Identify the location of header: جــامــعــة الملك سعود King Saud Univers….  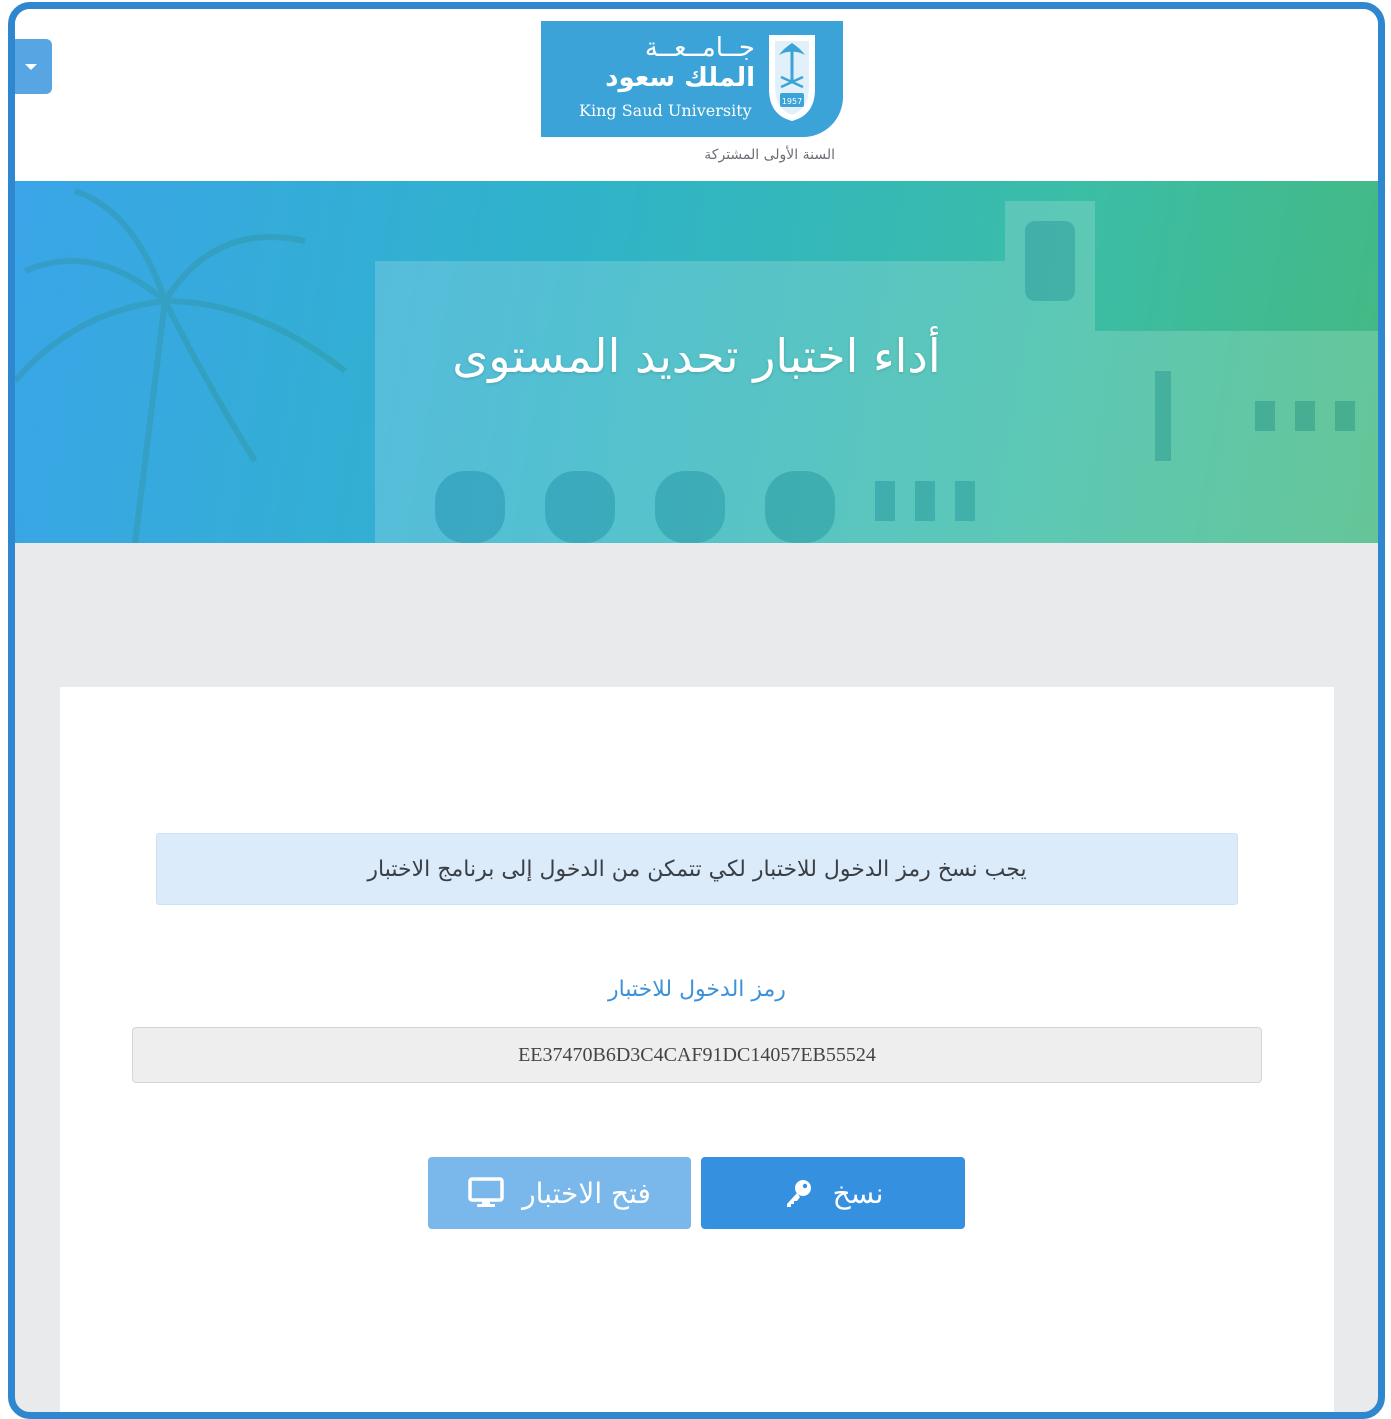
(696, 95).